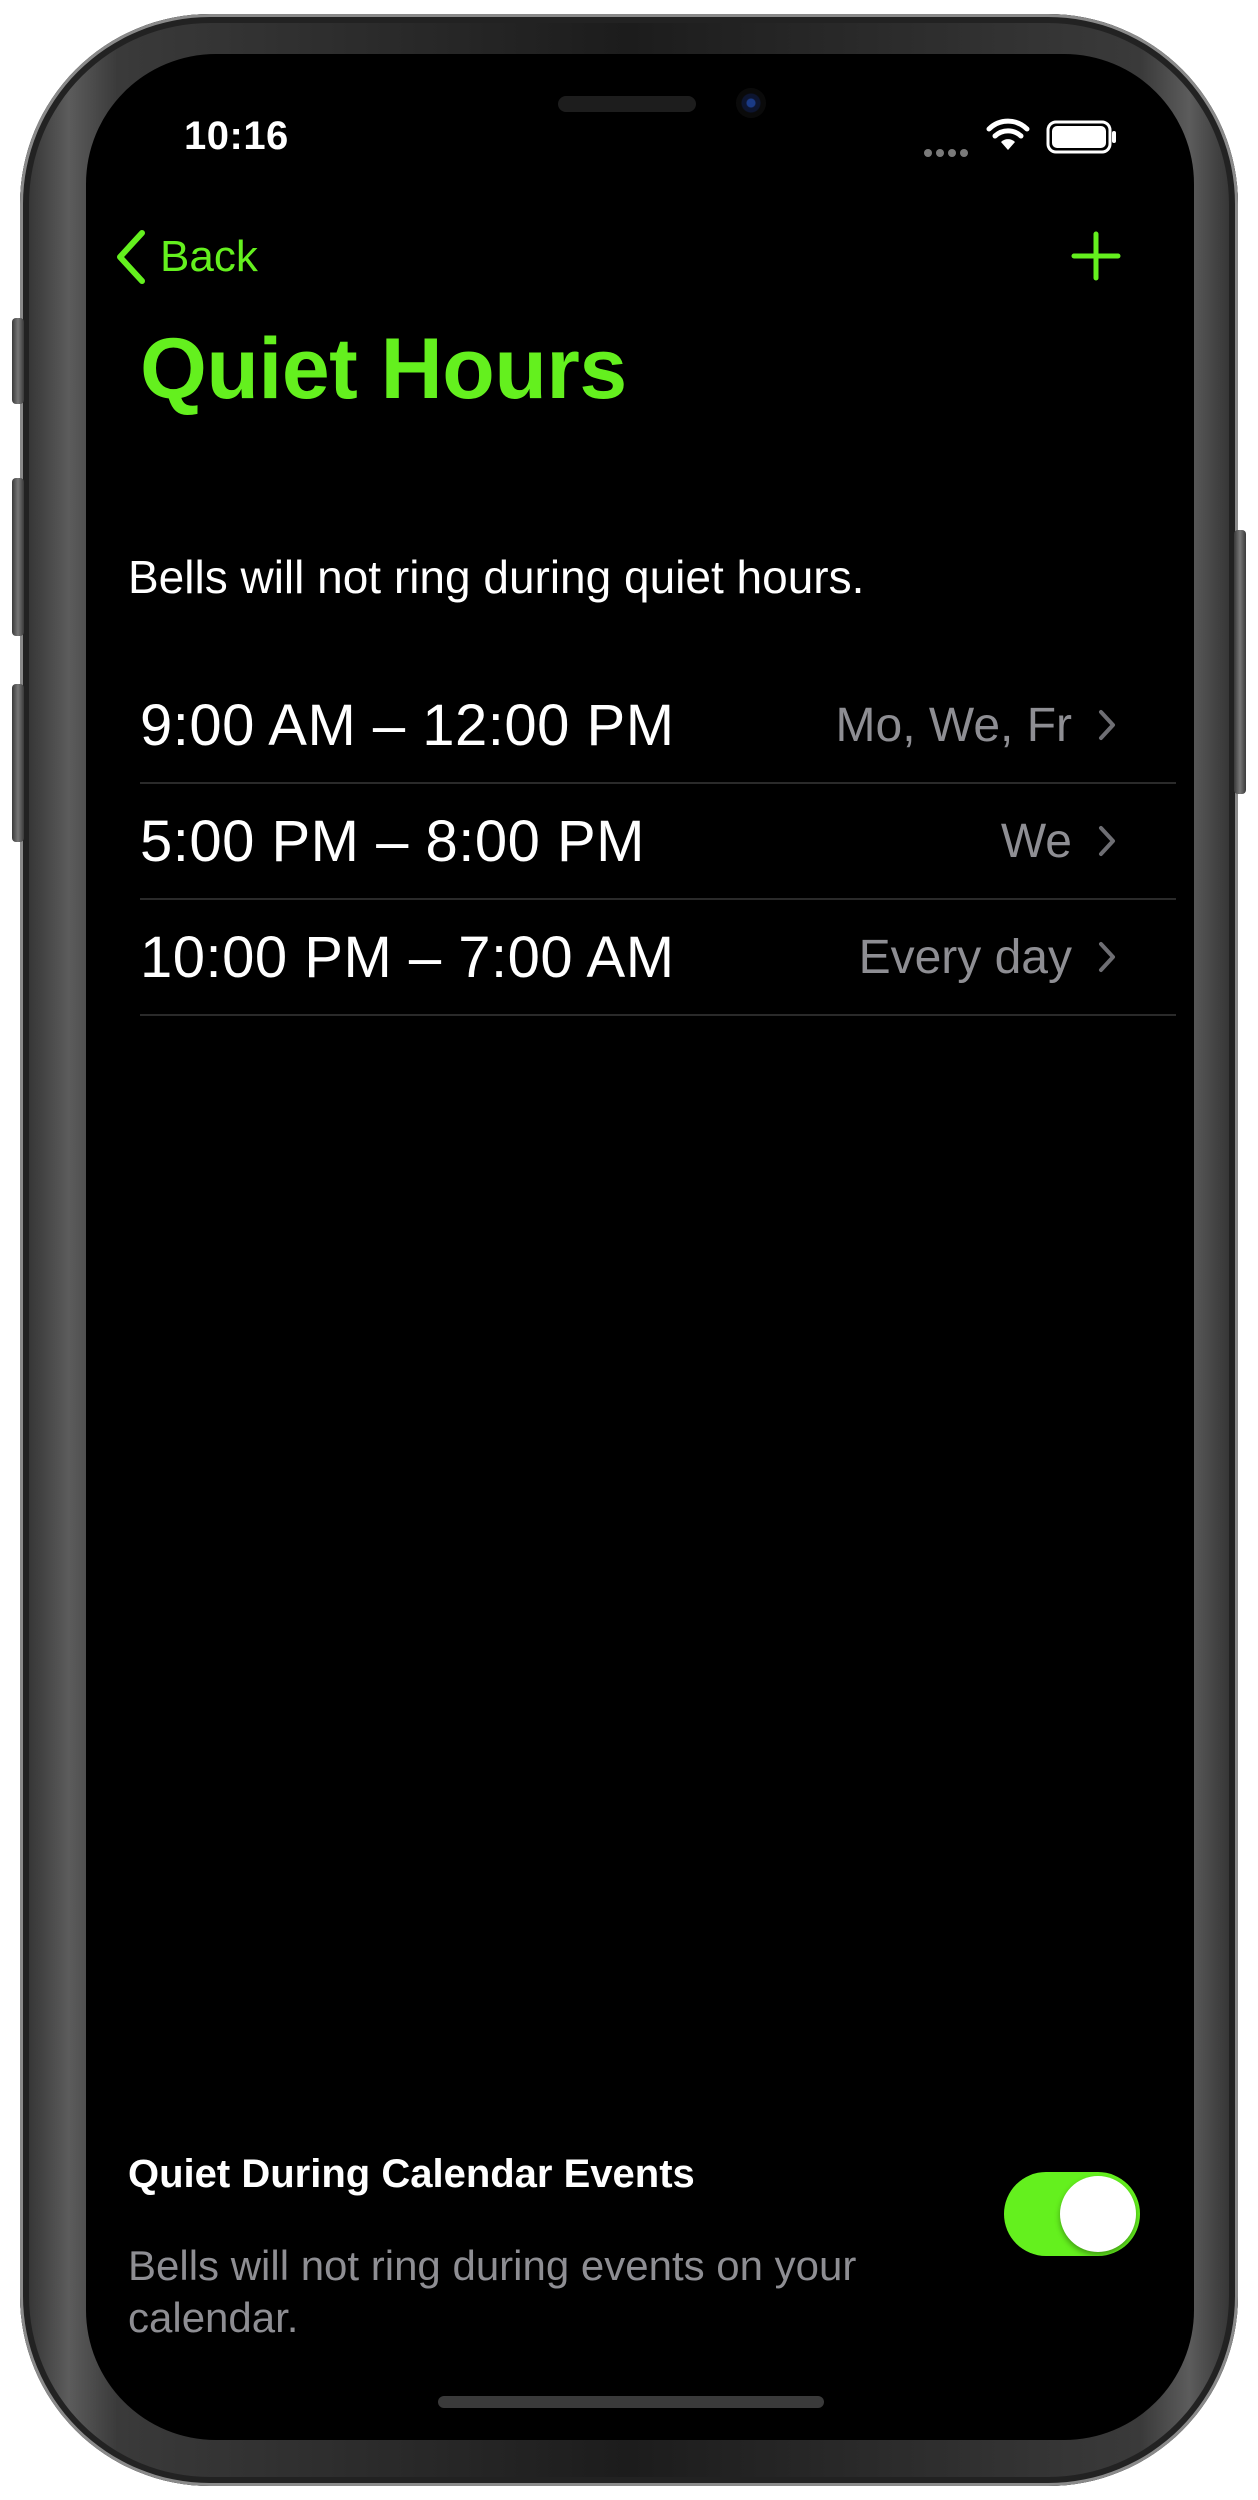  What do you see at coordinates (631, 2402) in the screenshot?
I see `home-indicator` at bounding box center [631, 2402].